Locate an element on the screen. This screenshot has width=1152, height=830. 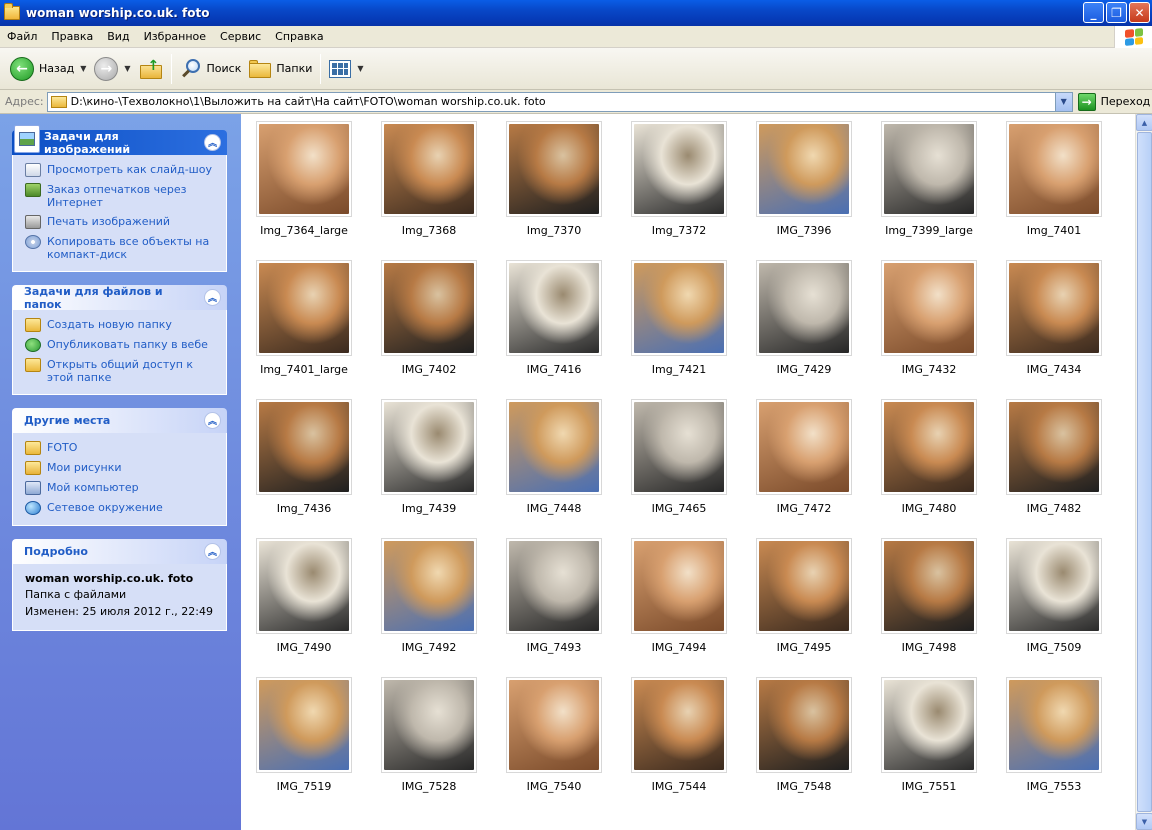
thumbnail-item: Img_7399_large is located at coordinates (929, 179).